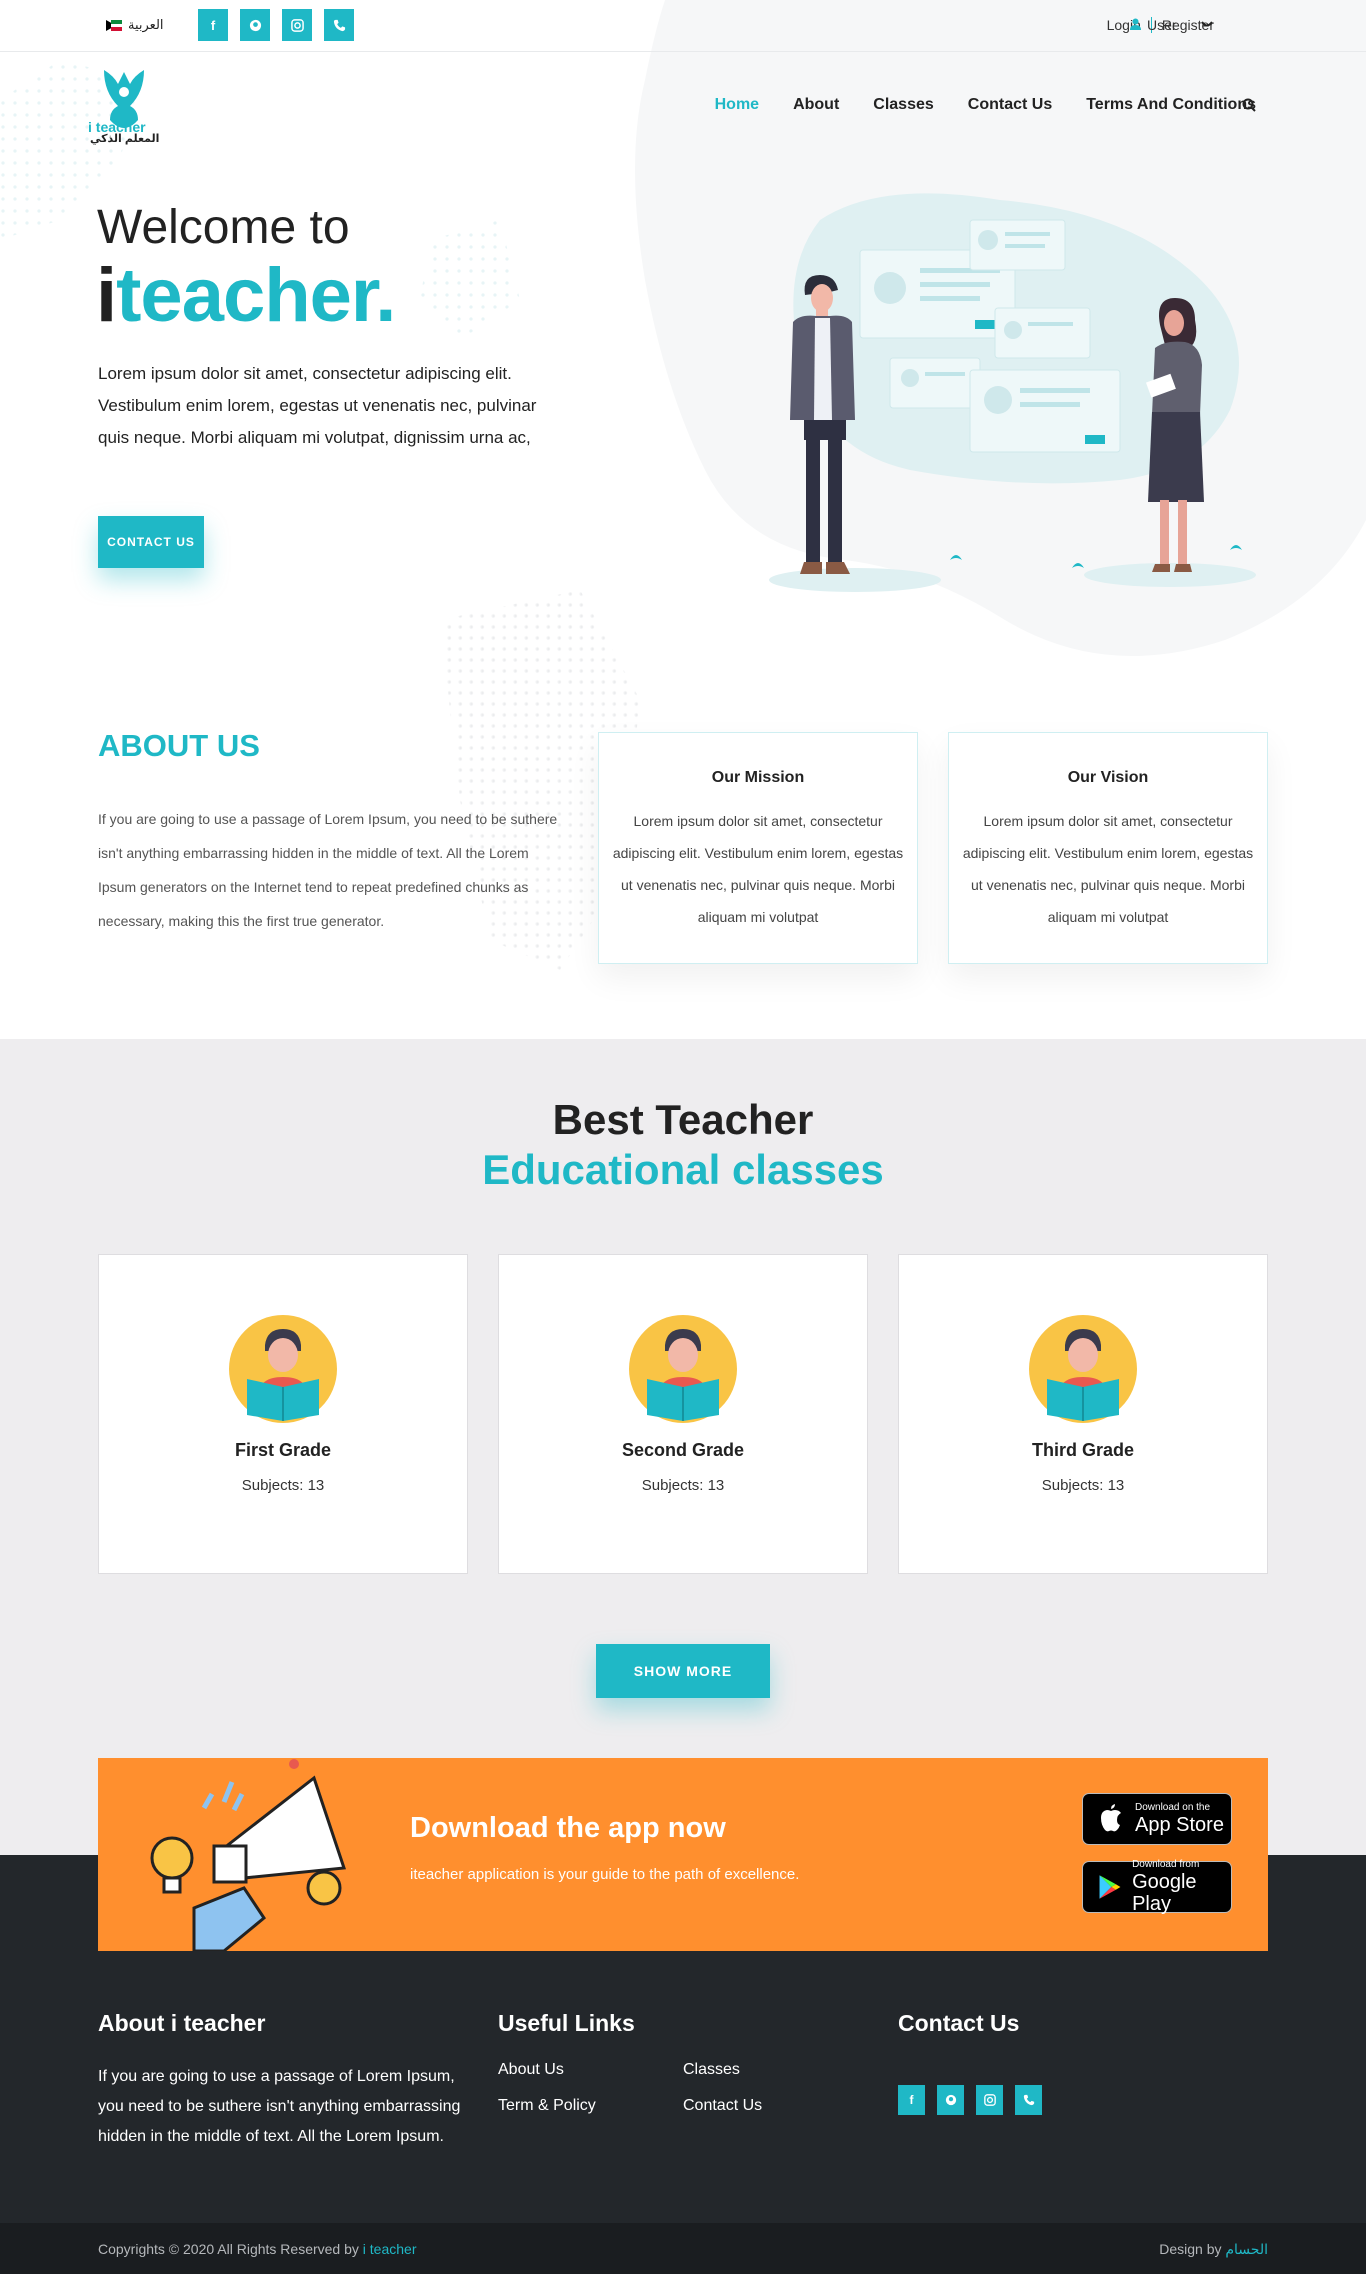 Image resolution: width=1366 pixels, height=2274 pixels. What do you see at coordinates (683, 26) in the screenshot?
I see `top-bar: العربية f Login Register User` at bounding box center [683, 26].